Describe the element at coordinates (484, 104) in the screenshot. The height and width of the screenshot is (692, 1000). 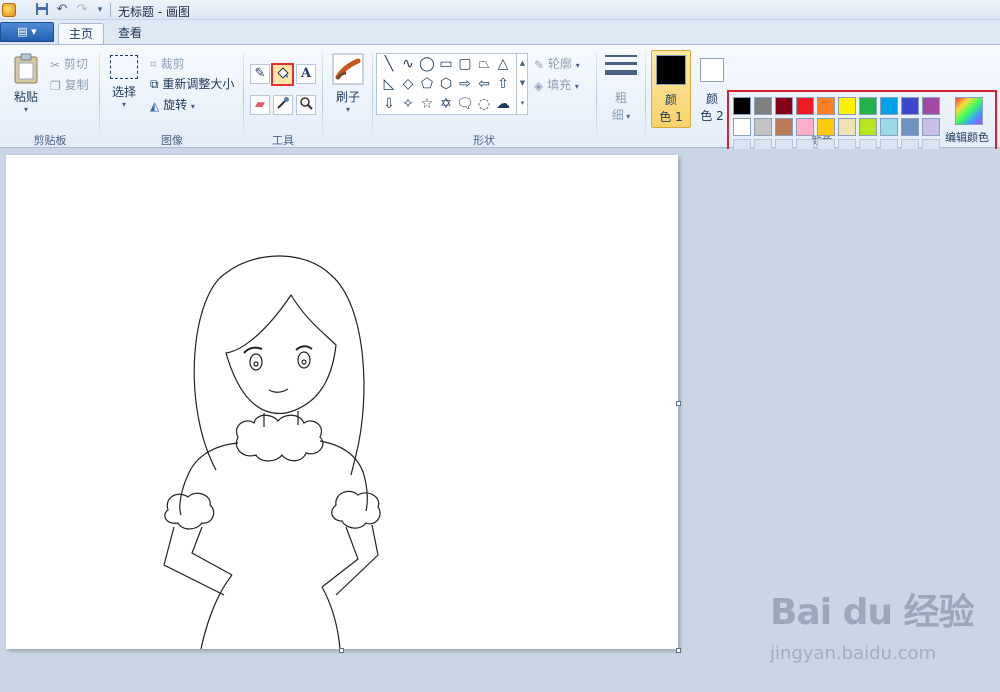
I see `oval-callout-shape-icon: ◌` at that location.